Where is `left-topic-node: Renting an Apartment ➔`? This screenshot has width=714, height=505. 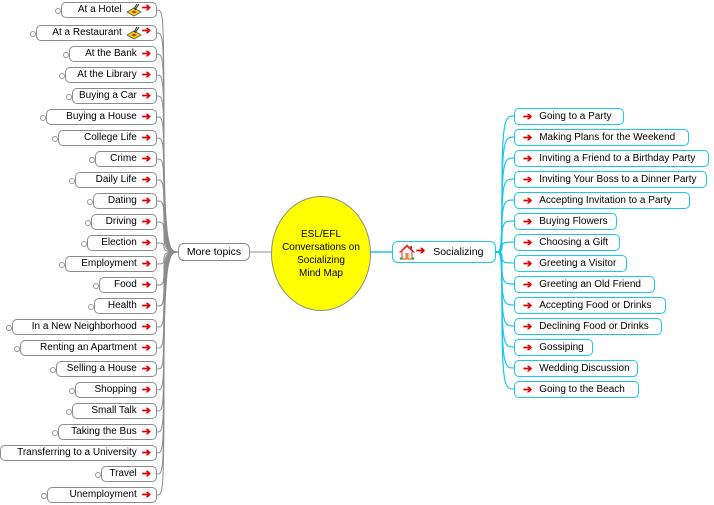 left-topic-node: Renting an Apartment ➔ is located at coordinates (88, 348).